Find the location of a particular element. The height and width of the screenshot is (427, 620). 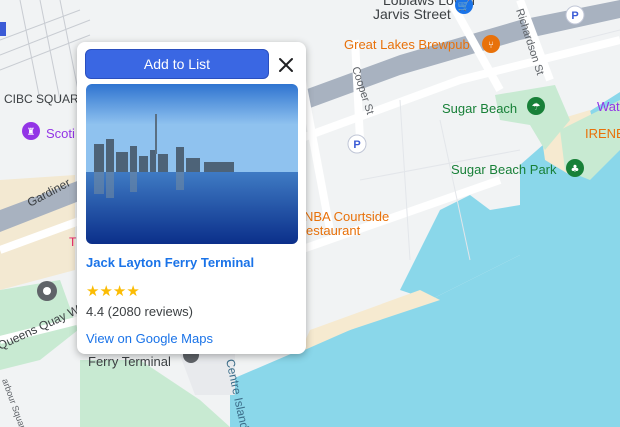

label-ferry-terminal: Ferry Terminal is located at coordinates (129, 361).